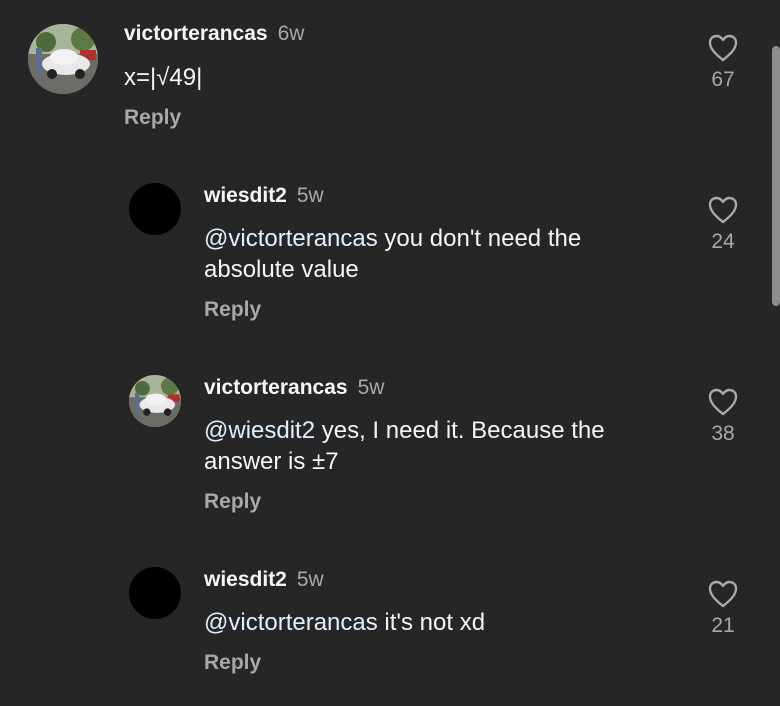 The image size is (780, 706). What do you see at coordinates (723, 225) in the screenshot?
I see `like-control: 24` at bounding box center [723, 225].